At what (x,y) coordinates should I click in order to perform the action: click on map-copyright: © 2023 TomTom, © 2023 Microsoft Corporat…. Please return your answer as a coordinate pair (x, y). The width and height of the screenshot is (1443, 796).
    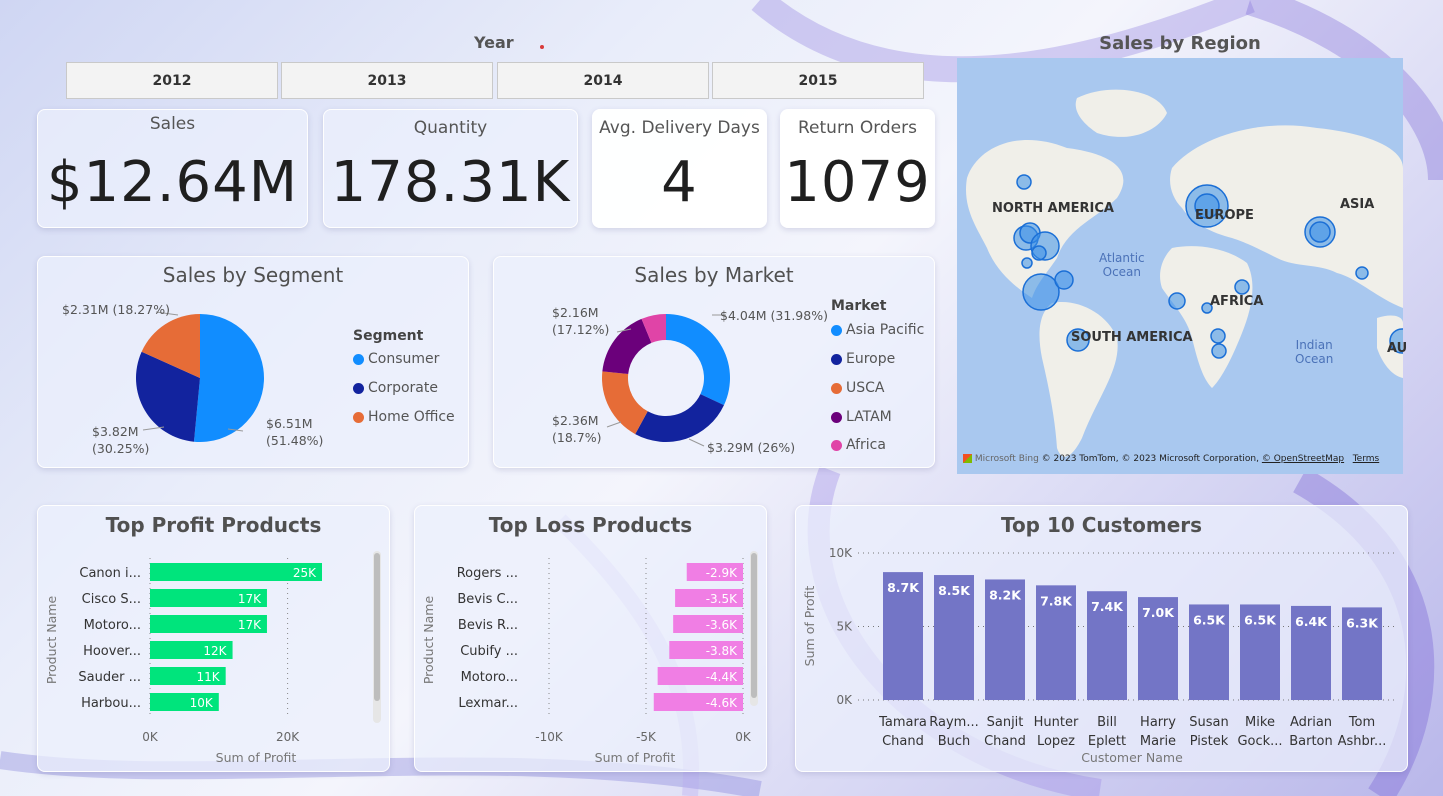
    Looking at the image, I should click on (1150, 459).